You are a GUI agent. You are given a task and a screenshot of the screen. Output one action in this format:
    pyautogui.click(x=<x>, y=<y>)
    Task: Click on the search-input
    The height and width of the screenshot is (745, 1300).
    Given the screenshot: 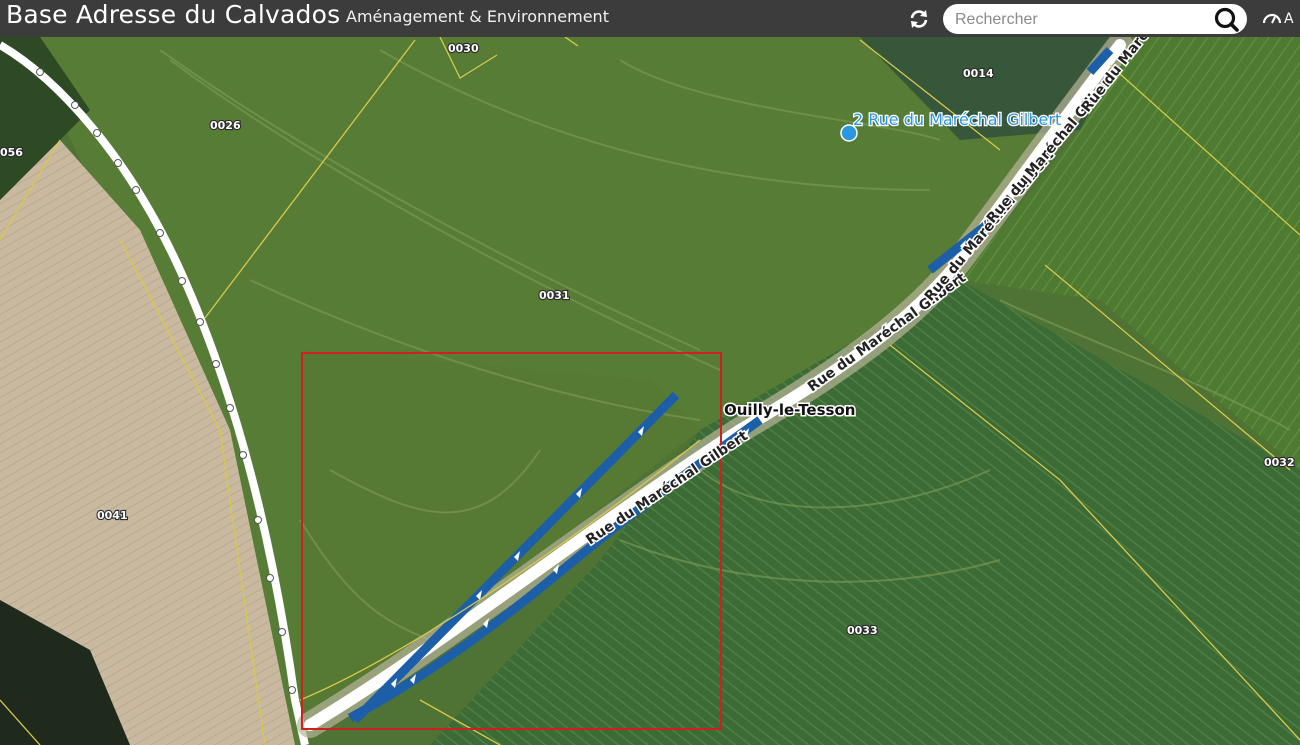 What is the action you would take?
    pyautogui.click(x=1080, y=20)
    